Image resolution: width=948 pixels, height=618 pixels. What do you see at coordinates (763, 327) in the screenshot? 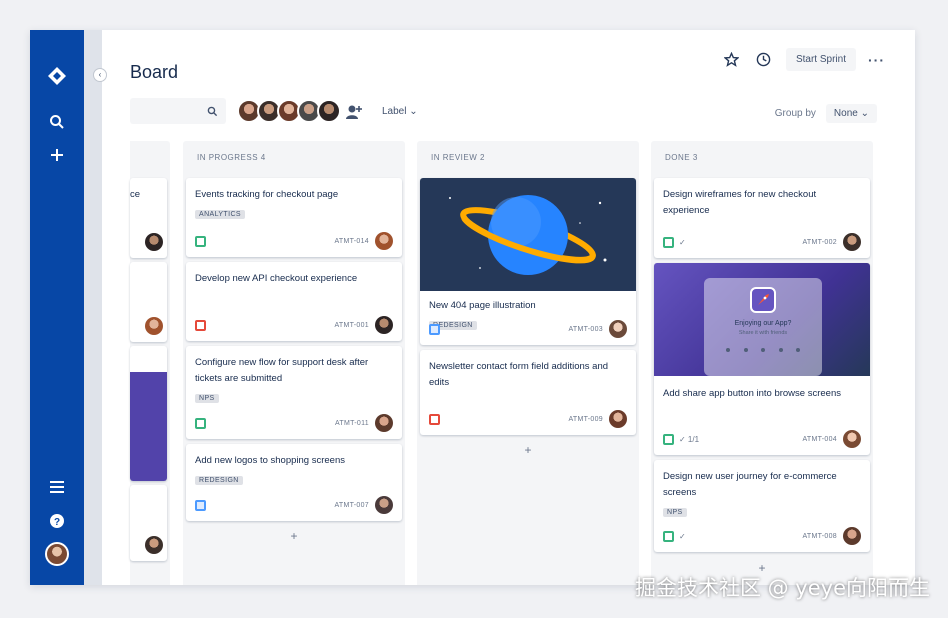
I see `app-popup: Enjoying our App? Share it with friends` at bounding box center [763, 327].